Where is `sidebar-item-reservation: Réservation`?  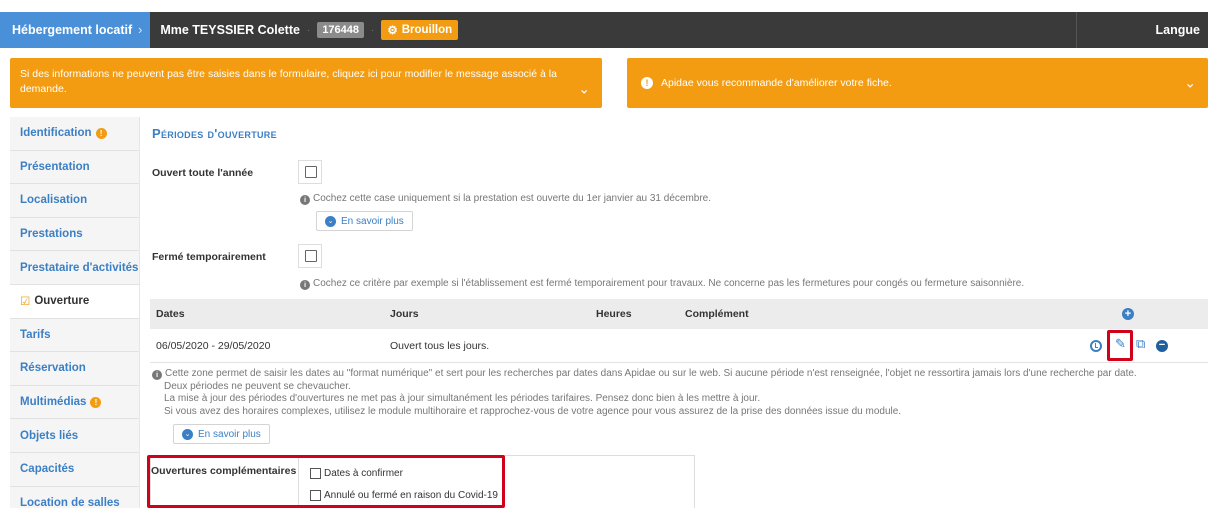
sidebar-item-reservation: Réservation is located at coordinates (74, 369).